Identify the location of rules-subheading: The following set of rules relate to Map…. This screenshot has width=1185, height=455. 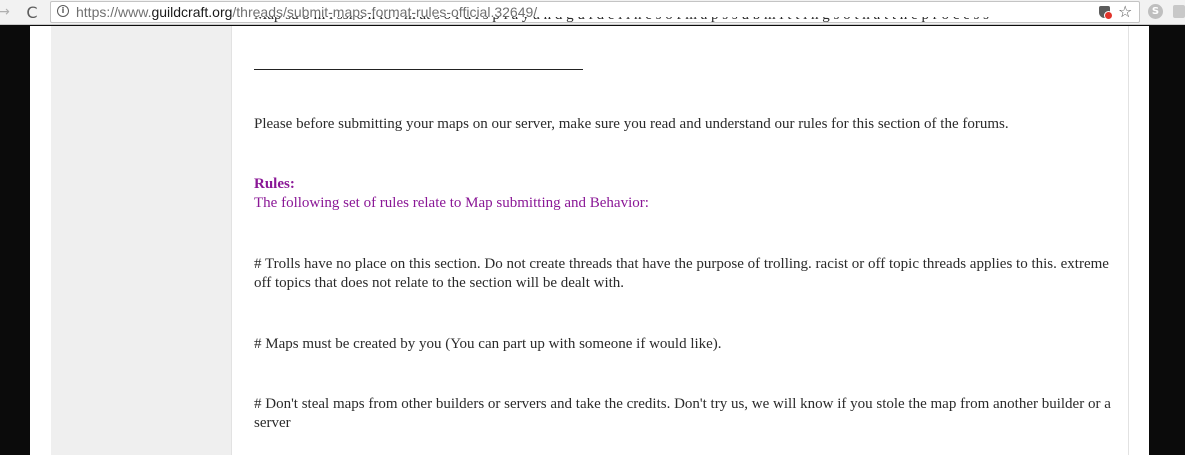
(451, 203).